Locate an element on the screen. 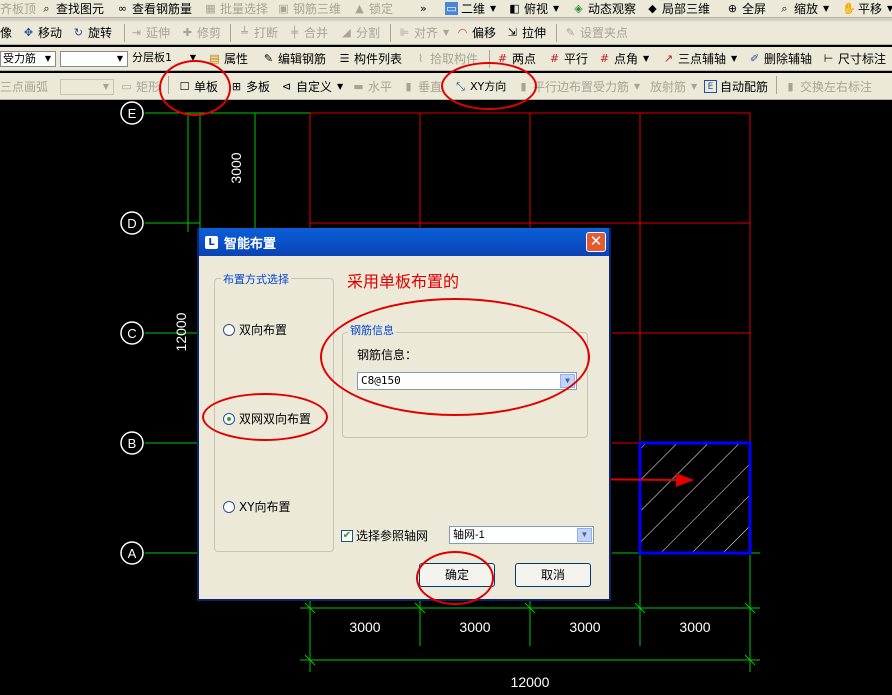  delete-axis-button: ✐ 删除辅轴 is located at coordinates (780, 58).